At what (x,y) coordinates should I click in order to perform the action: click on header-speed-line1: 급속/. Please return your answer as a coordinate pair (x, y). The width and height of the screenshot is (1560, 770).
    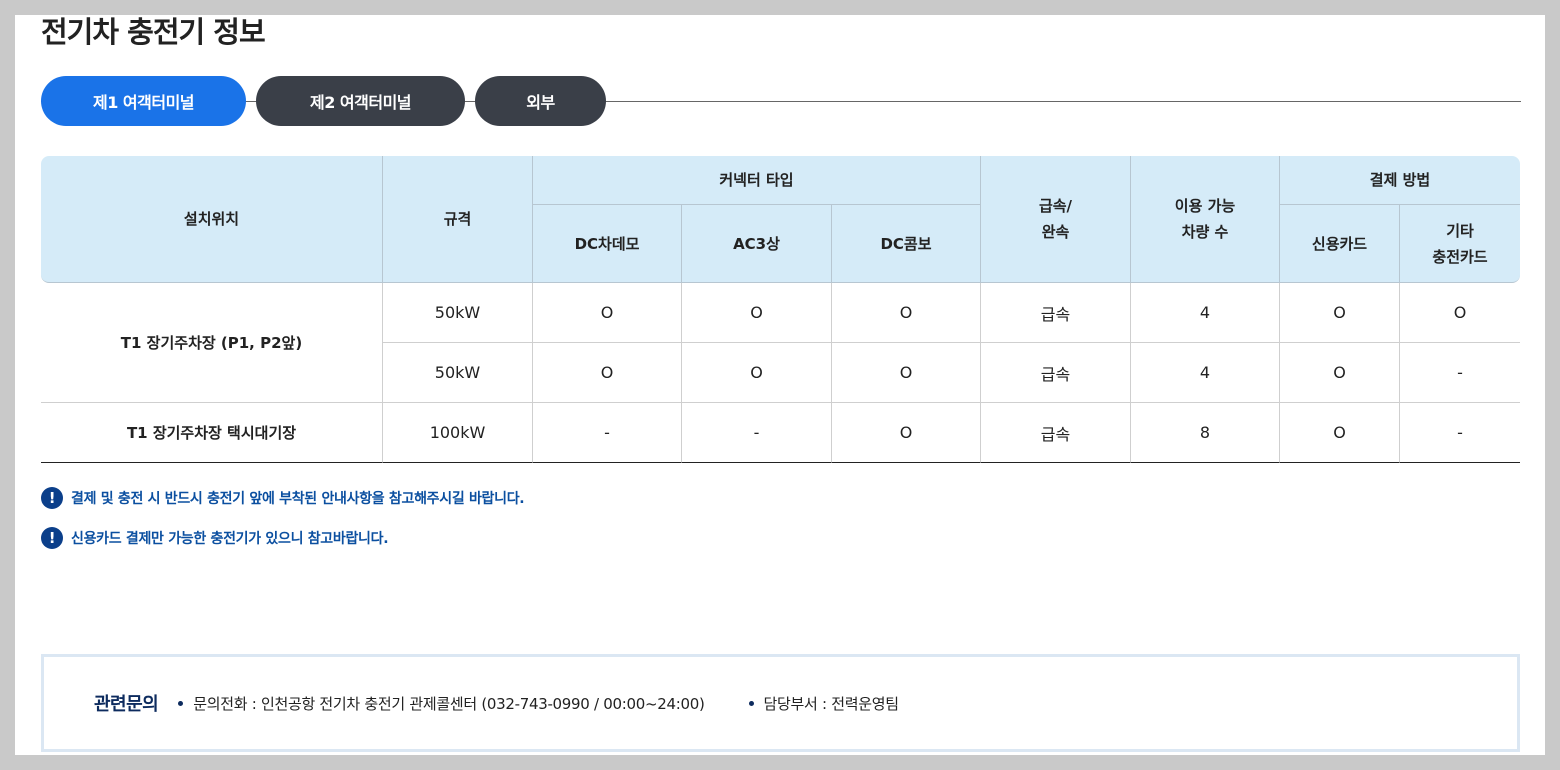
    Looking at the image, I should click on (1055, 206).